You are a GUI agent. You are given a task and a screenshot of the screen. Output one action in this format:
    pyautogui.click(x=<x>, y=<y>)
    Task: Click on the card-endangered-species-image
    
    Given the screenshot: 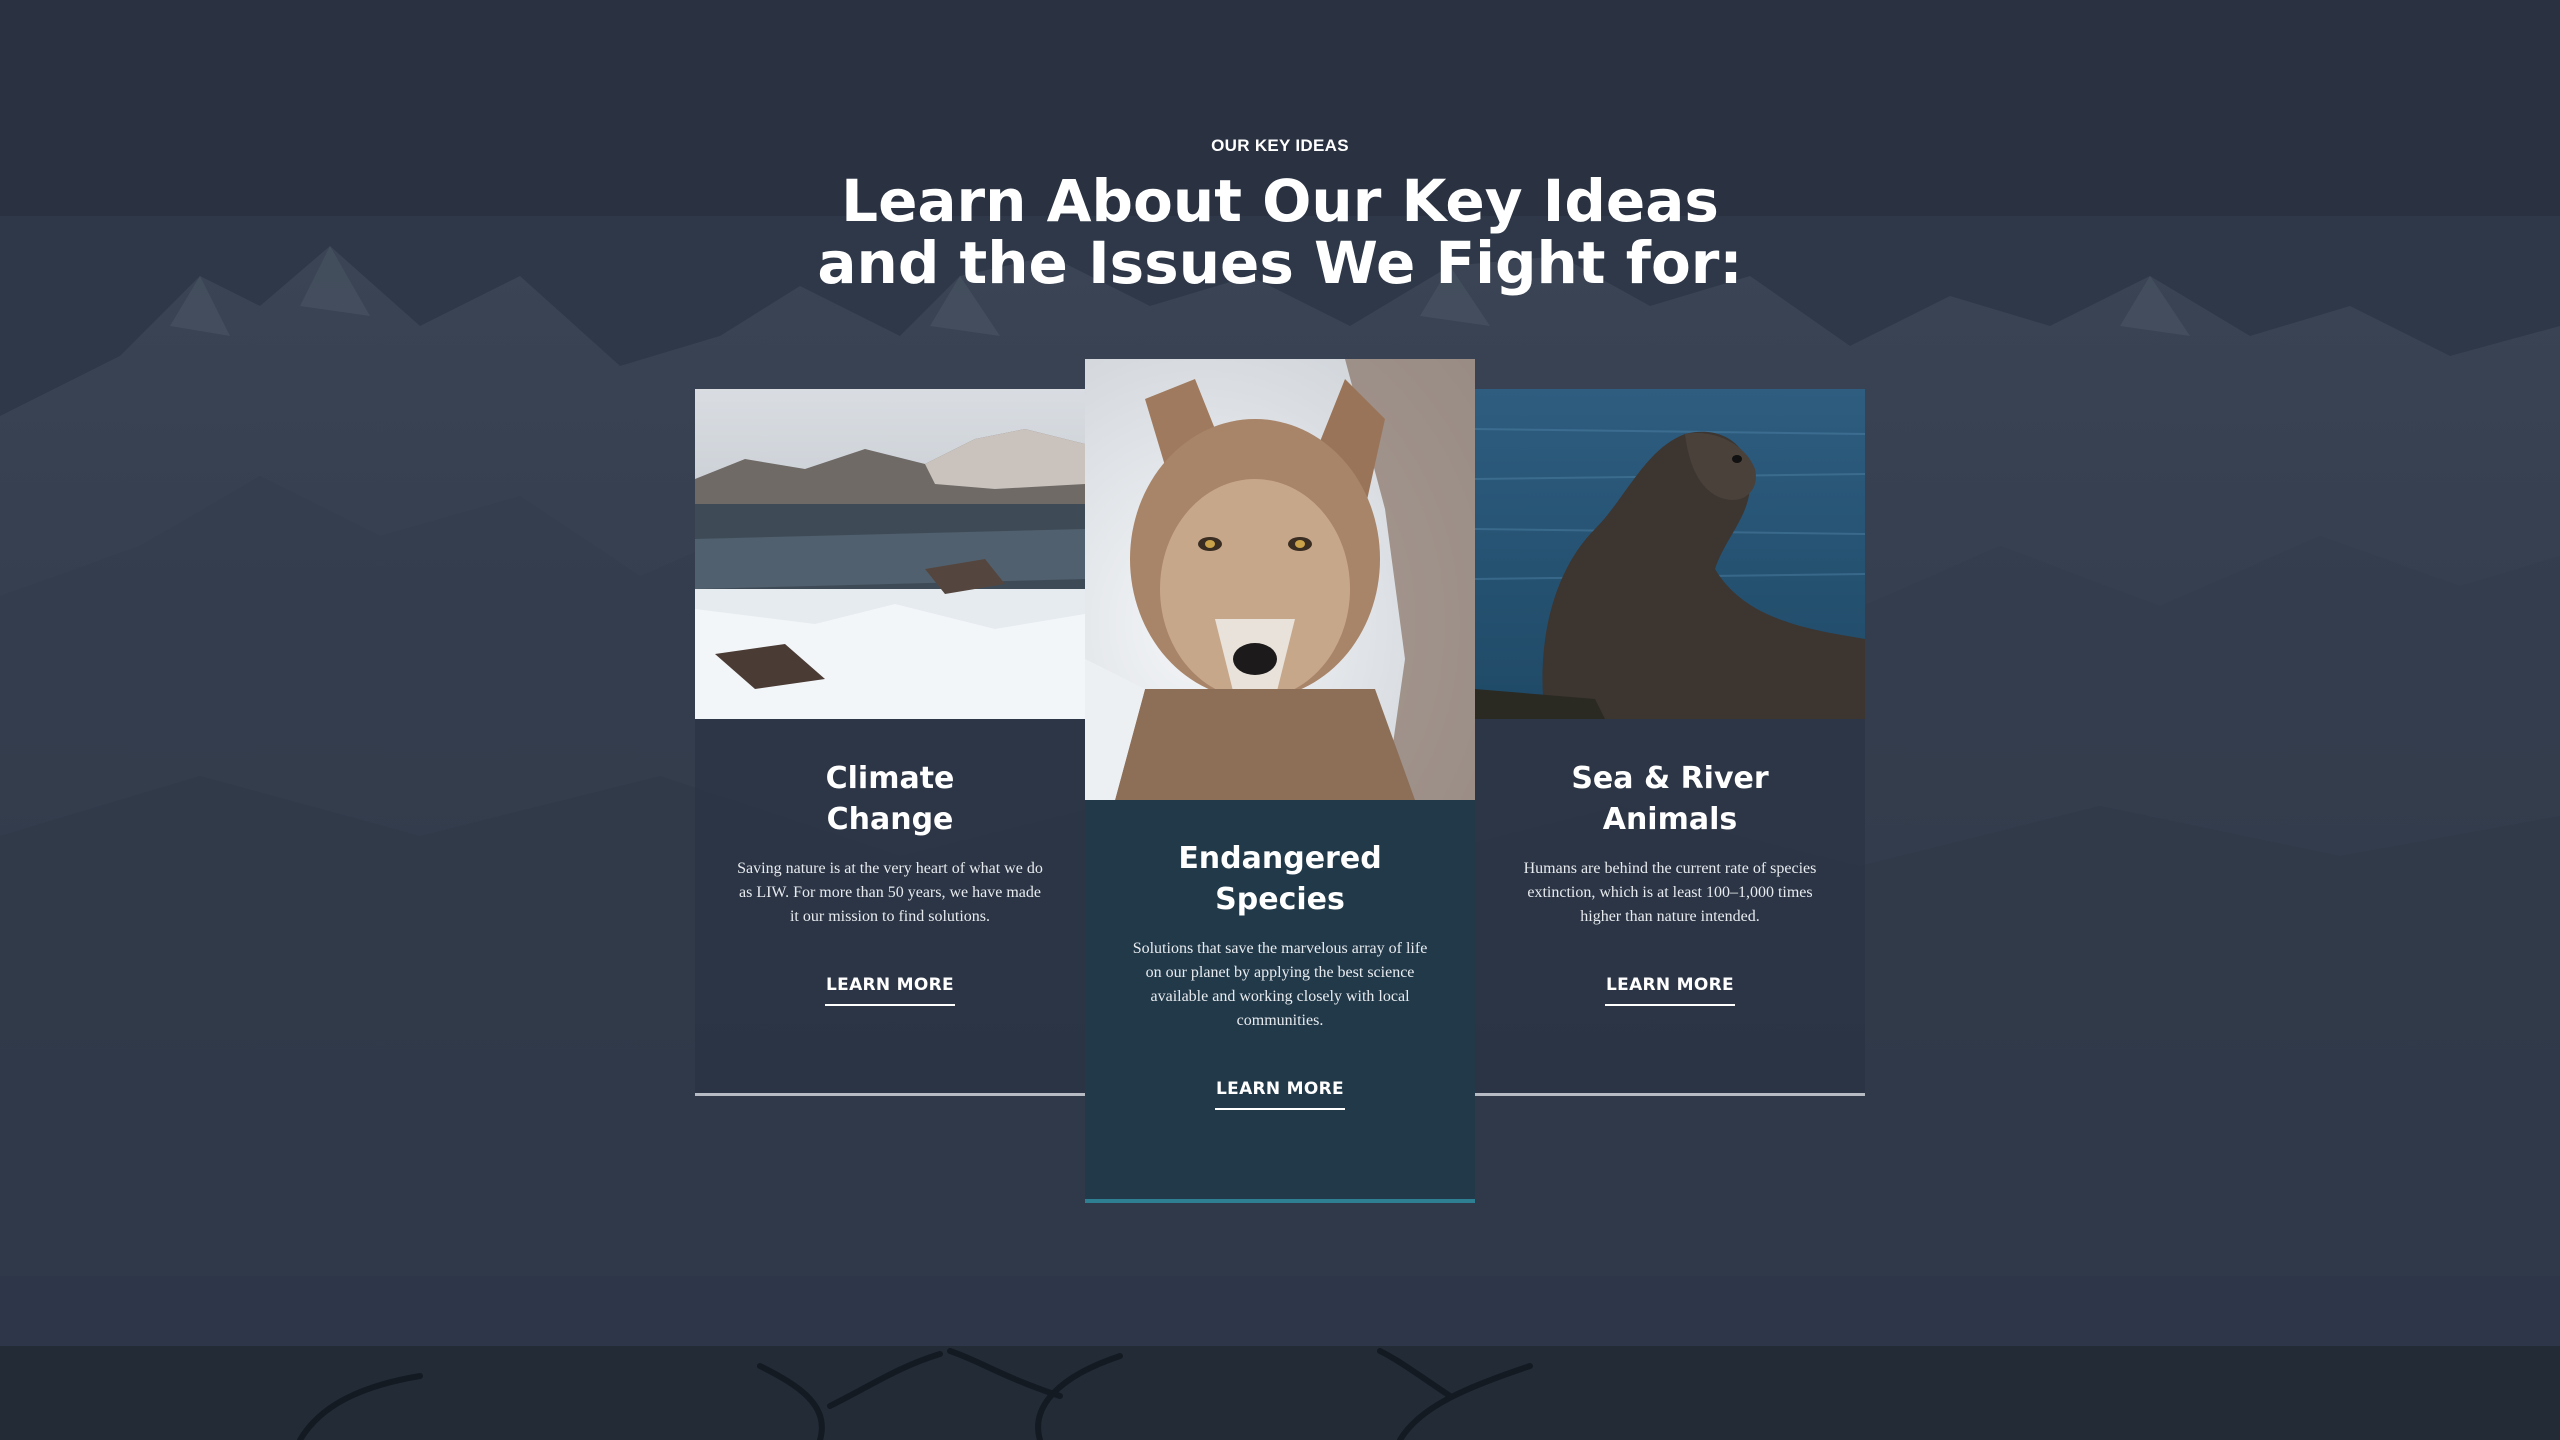 What is the action you would take?
    pyautogui.click(x=1280, y=579)
    